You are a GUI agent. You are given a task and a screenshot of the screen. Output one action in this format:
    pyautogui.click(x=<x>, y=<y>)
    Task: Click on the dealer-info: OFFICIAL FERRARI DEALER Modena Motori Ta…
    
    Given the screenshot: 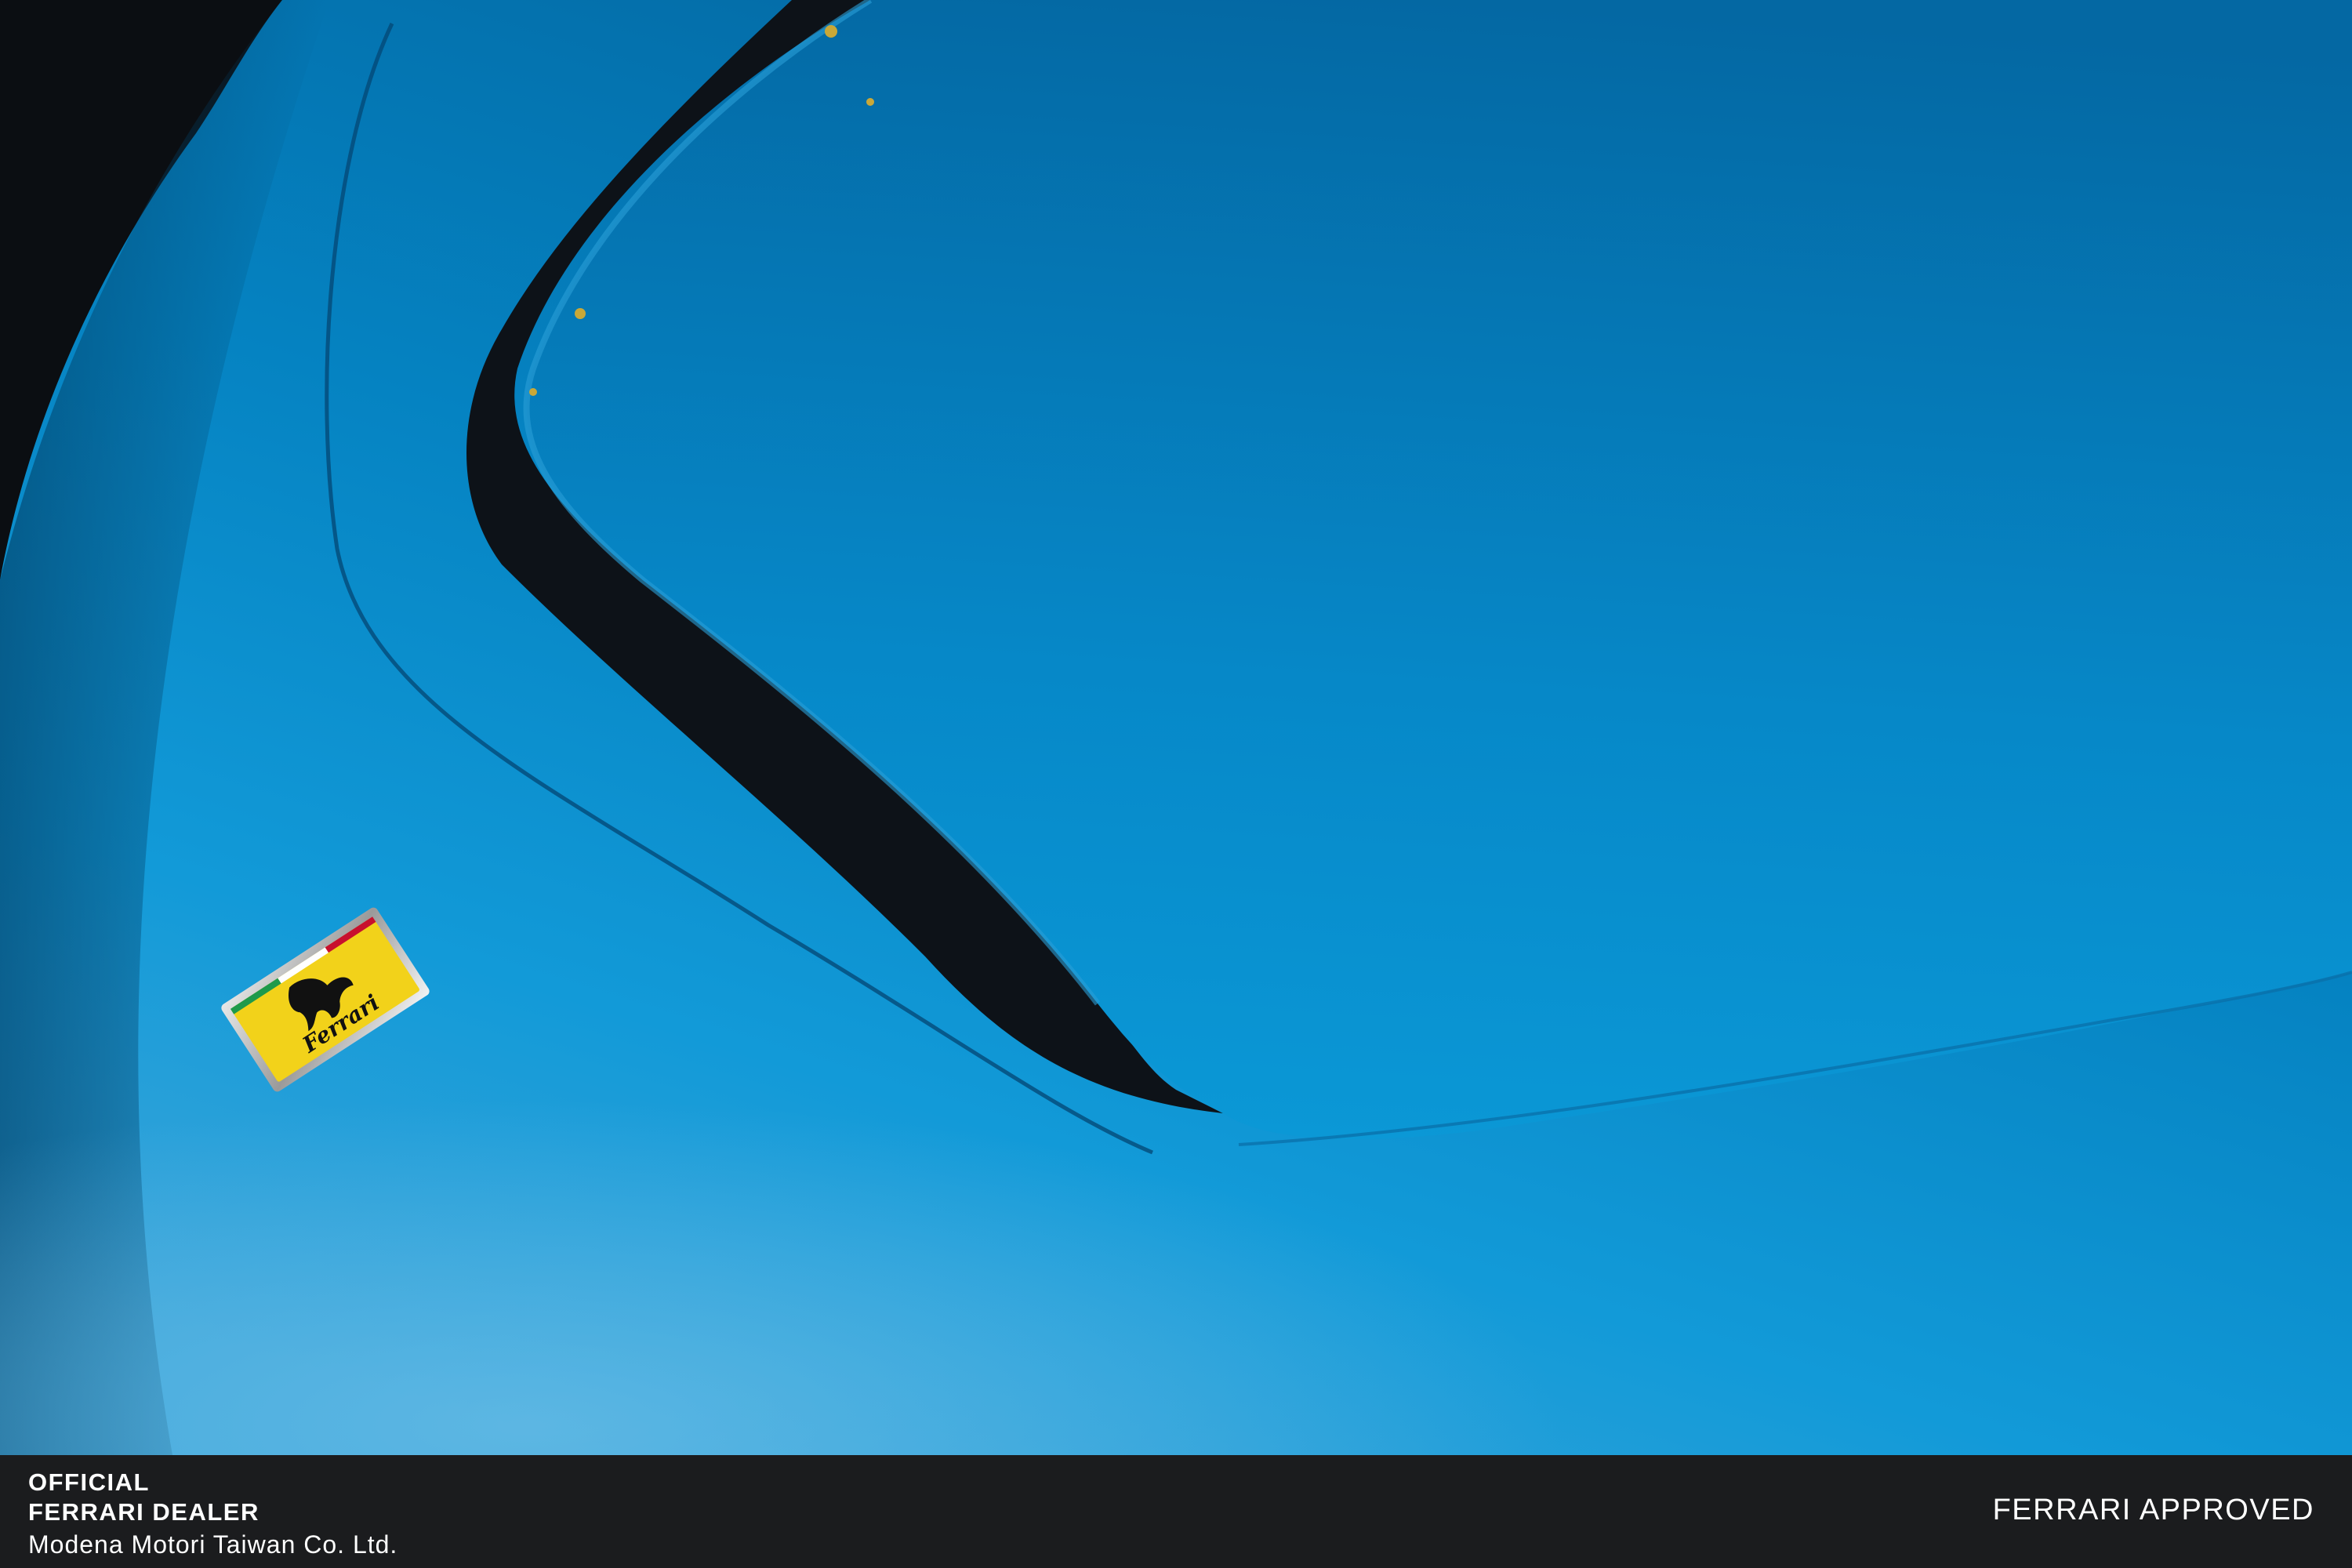 What is the action you would take?
    pyautogui.click(x=212, y=1514)
    